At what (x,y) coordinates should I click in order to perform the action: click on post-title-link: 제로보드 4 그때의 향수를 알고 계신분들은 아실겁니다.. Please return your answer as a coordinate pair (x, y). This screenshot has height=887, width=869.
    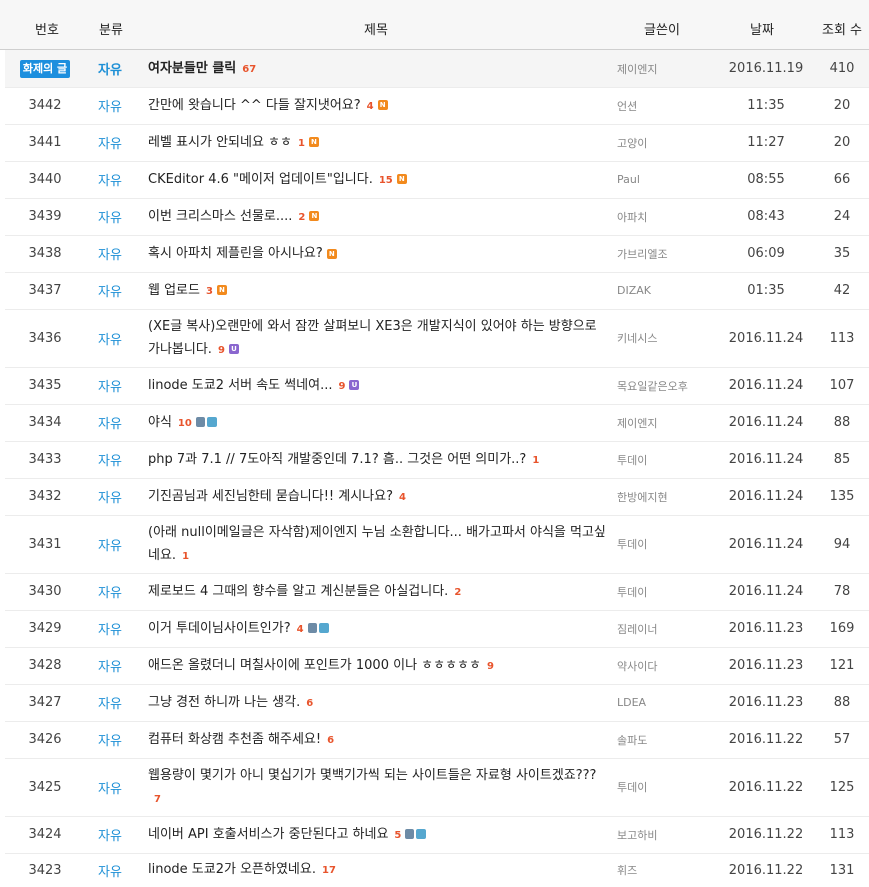
    Looking at the image, I should click on (298, 591).